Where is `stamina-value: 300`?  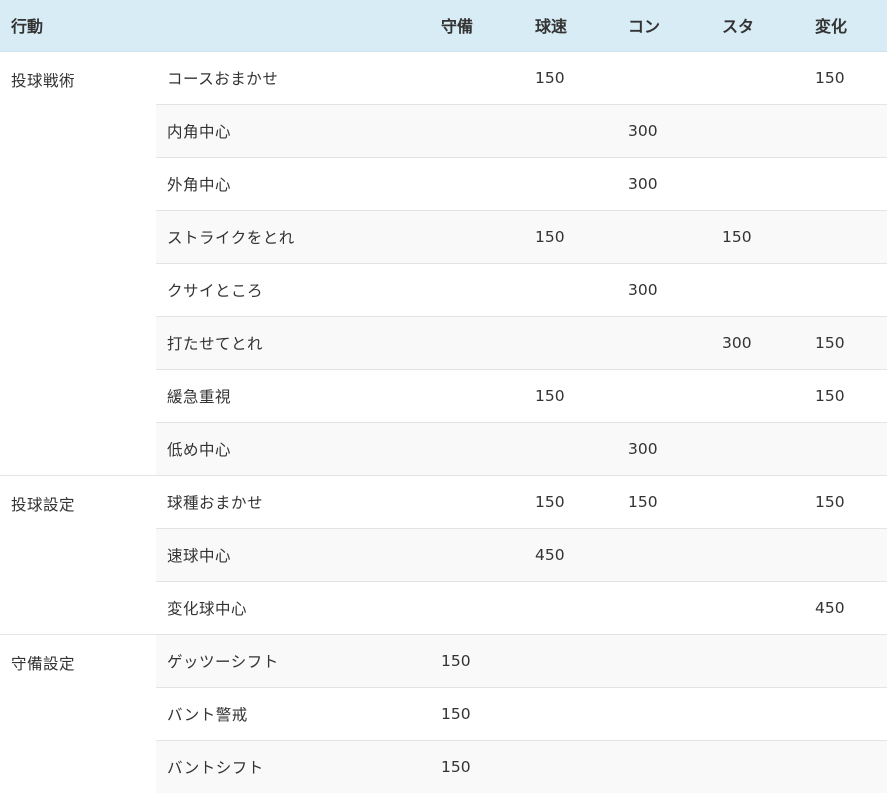
stamina-value: 300 is located at coordinates (757, 342).